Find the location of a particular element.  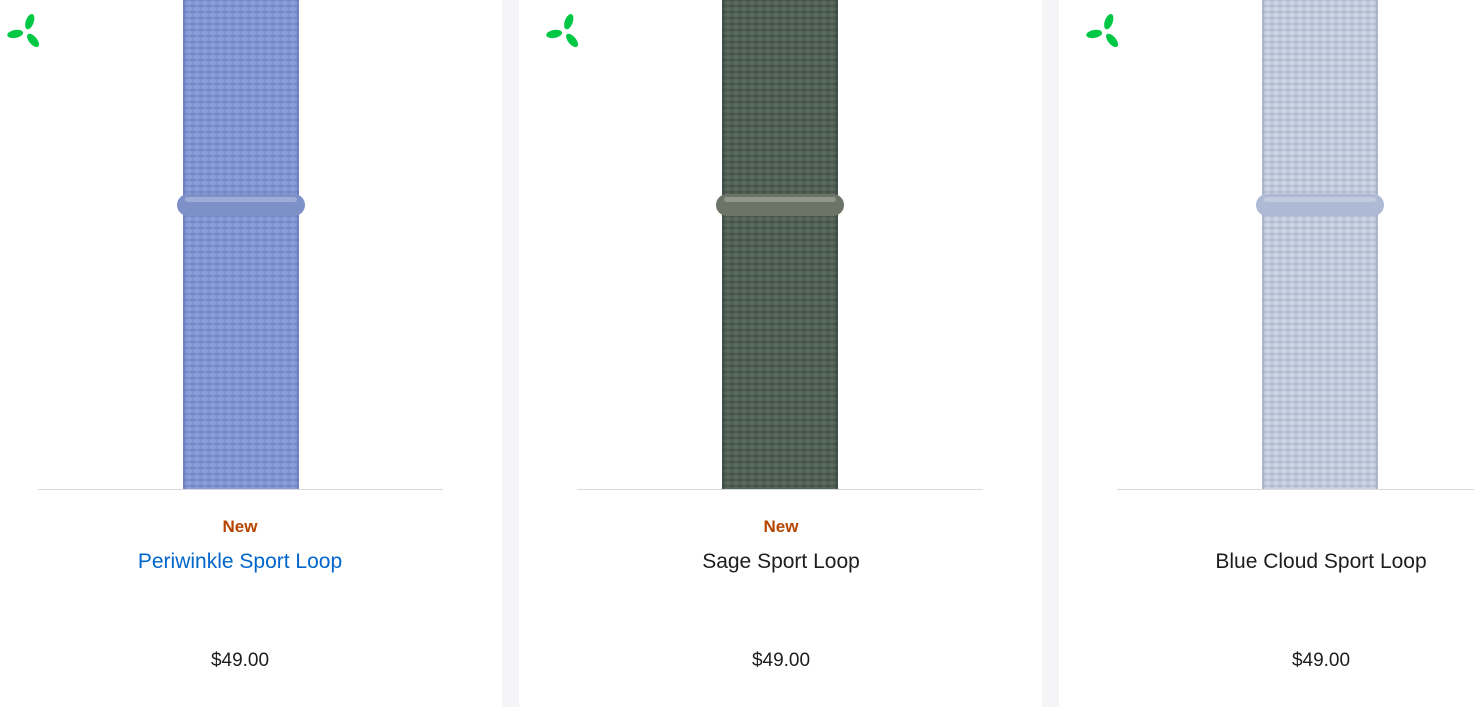

product-name-link: Blue Cloud Sport Loop is located at coordinates (1297, 562).